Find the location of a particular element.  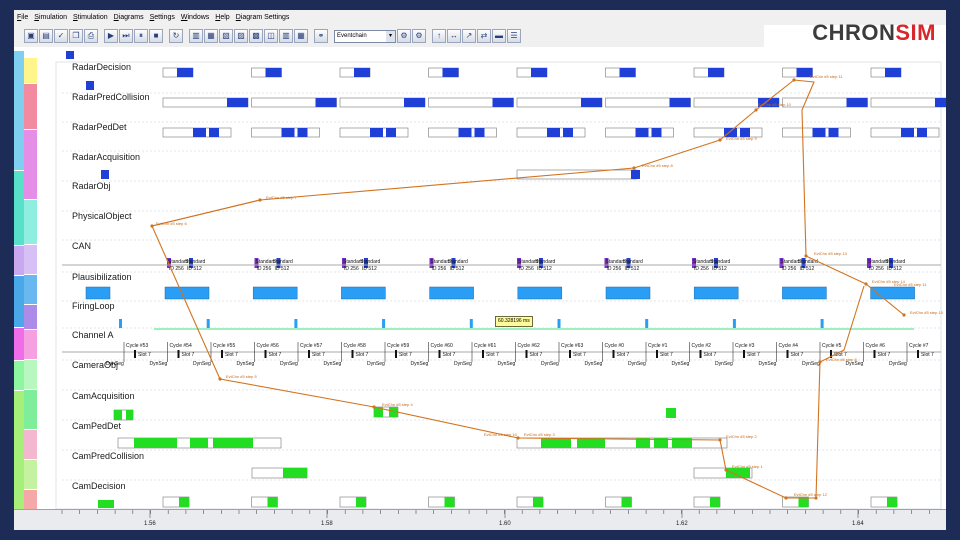

event-chain-path is located at coordinates (840, 392).